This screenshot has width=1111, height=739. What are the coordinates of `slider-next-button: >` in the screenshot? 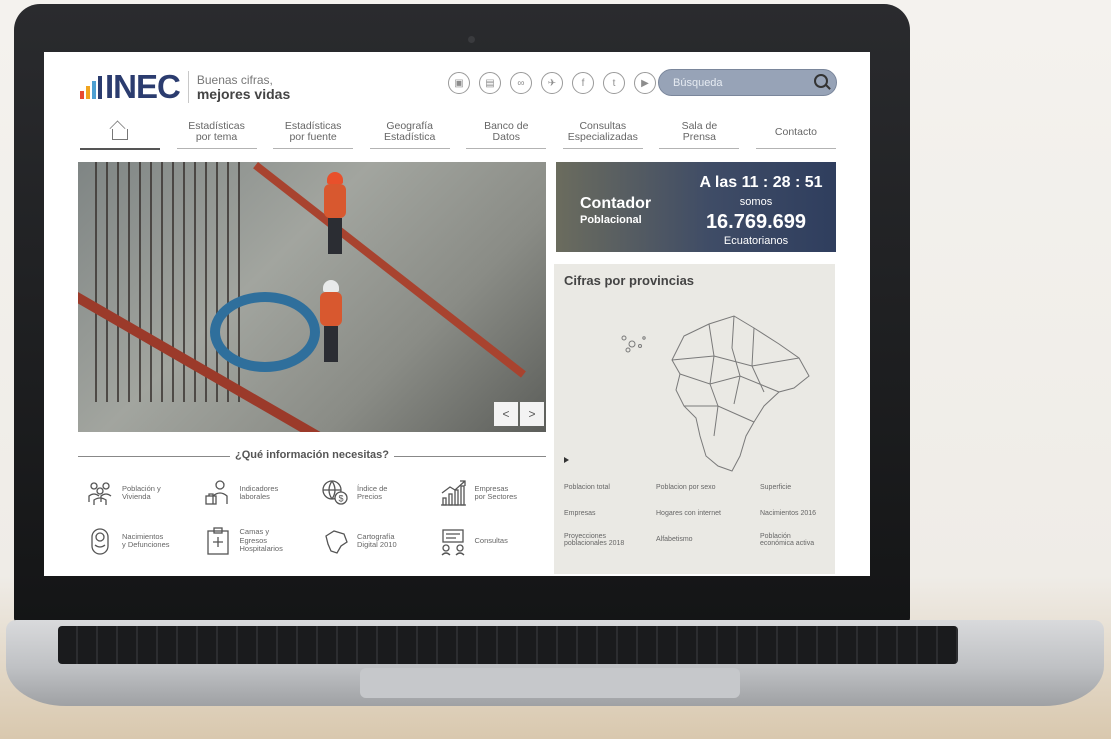 It's located at (532, 414).